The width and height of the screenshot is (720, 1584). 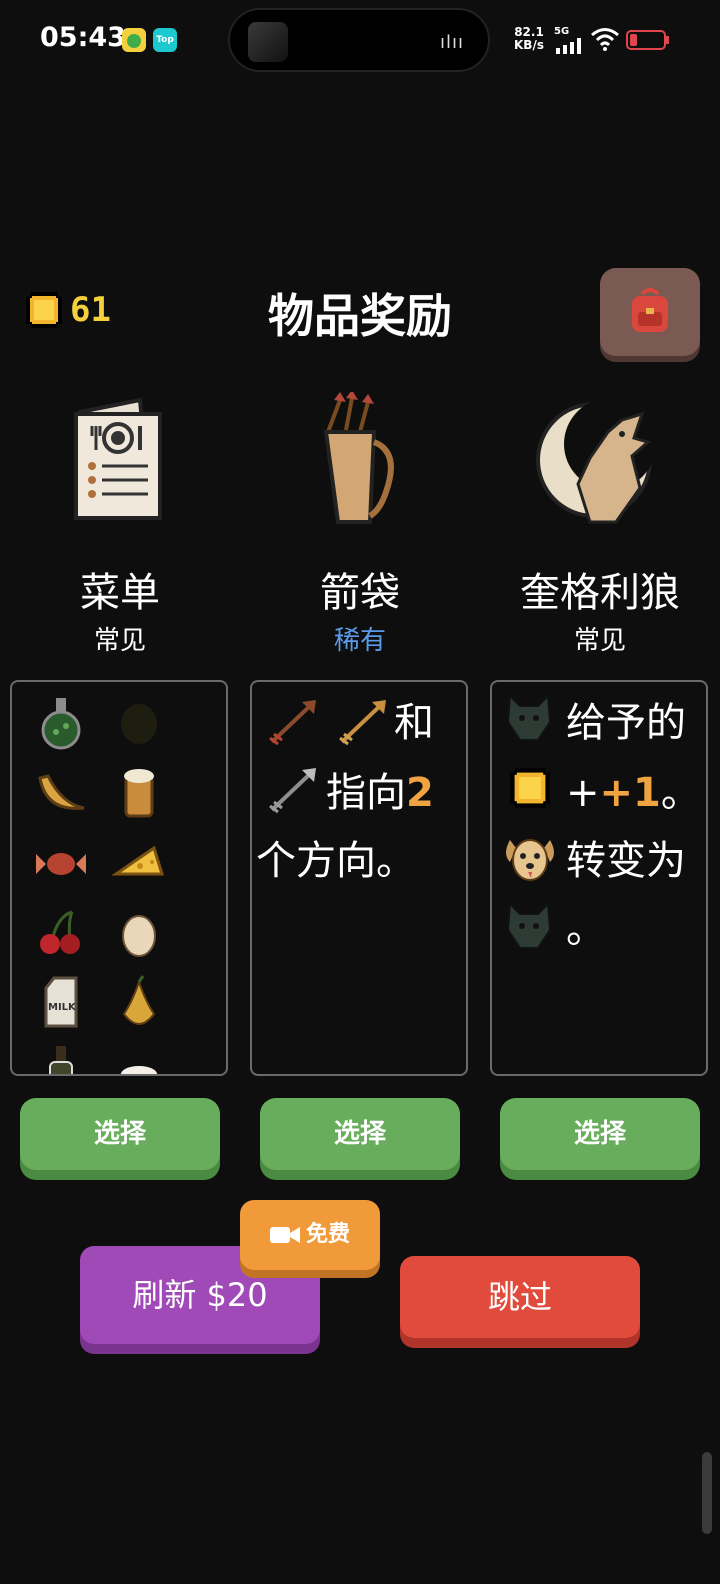 I want to click on desc-give: 给予的, so click(x=626, y=723).